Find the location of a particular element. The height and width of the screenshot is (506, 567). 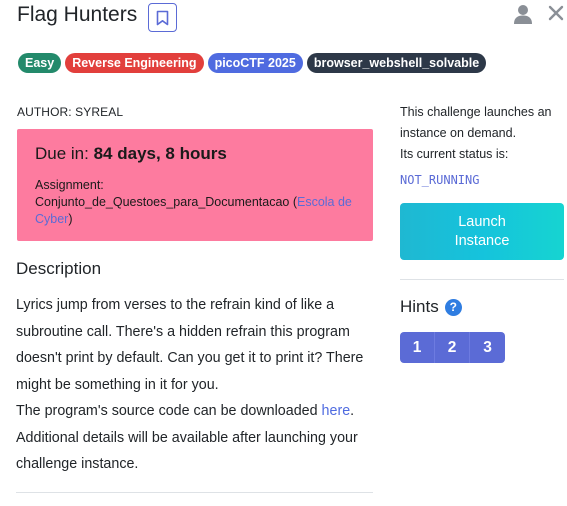

tag-category: Reverse Engineering is located at coordinates (134, 63).